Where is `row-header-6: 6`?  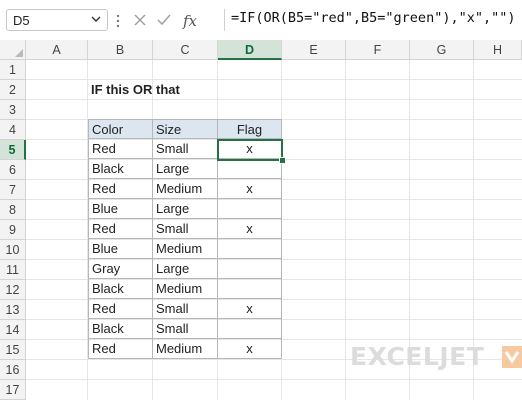 row-header-6: 6 is located at coordinates (13, 170).